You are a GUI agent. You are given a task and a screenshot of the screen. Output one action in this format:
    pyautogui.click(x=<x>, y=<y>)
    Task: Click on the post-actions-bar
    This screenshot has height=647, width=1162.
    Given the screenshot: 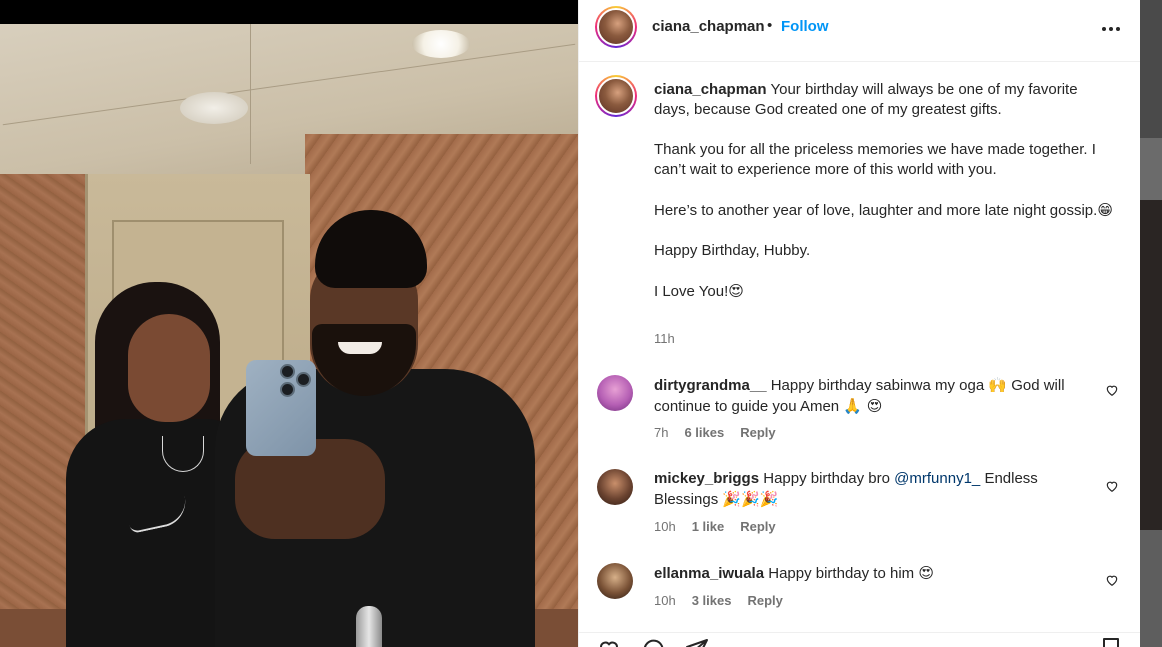 What is the action you would take?
    pyautogui.click(x=860, y=639)
    